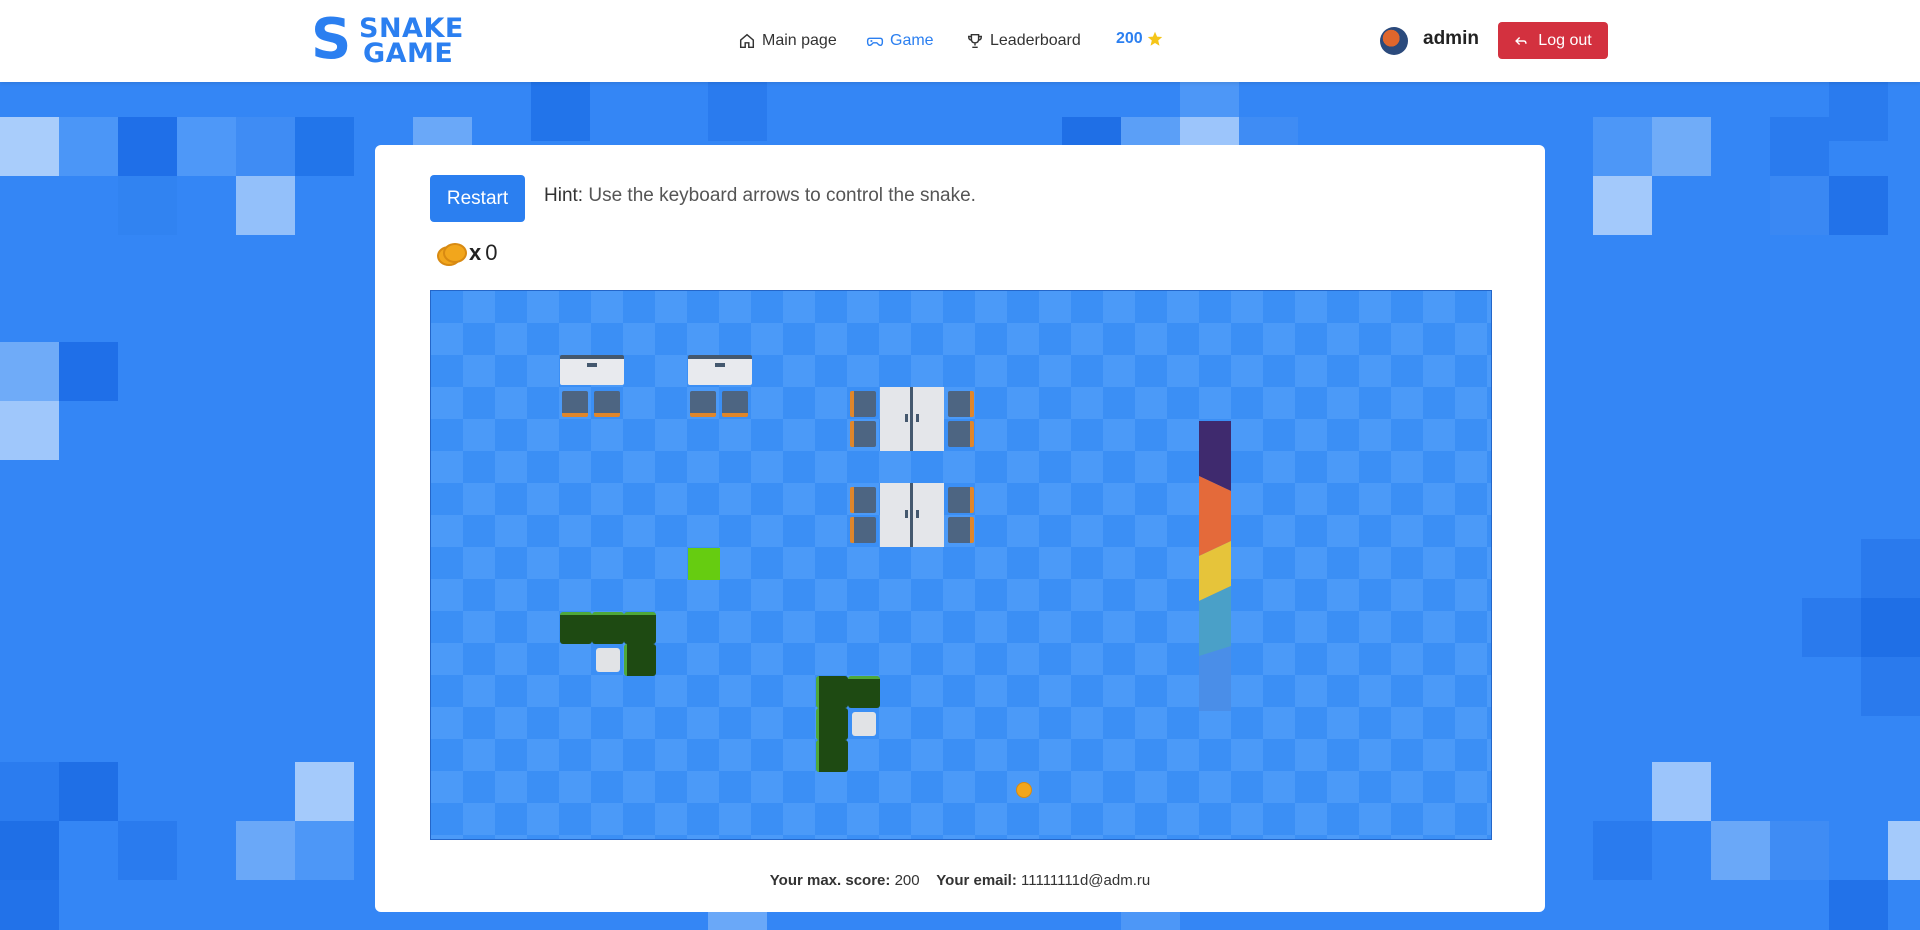 Image resolution: width=1920 pixels, height=930 pixels. What do you see at coordinates (975, 41) in the screenshot?
I see `trophy-icon` at bounding box center [975, 41].